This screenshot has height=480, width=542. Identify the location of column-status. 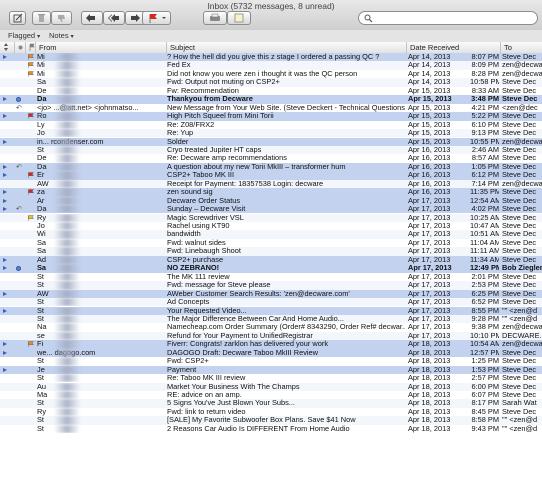
(19, 47).